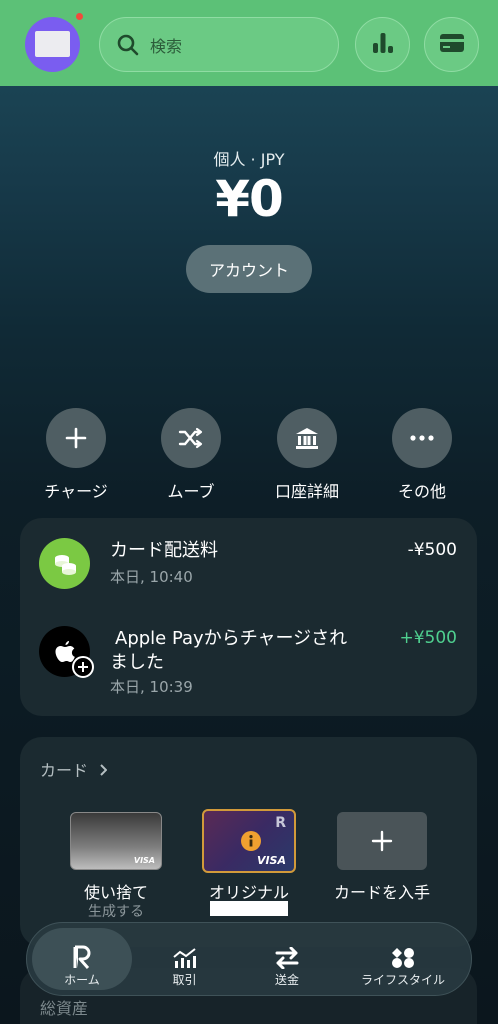 This screenshot has height=1024, width=498. What do you see at coordinates (403, 952) in the screenshot?
I see `lifestyle-icon` at bounding box center [403, 952].